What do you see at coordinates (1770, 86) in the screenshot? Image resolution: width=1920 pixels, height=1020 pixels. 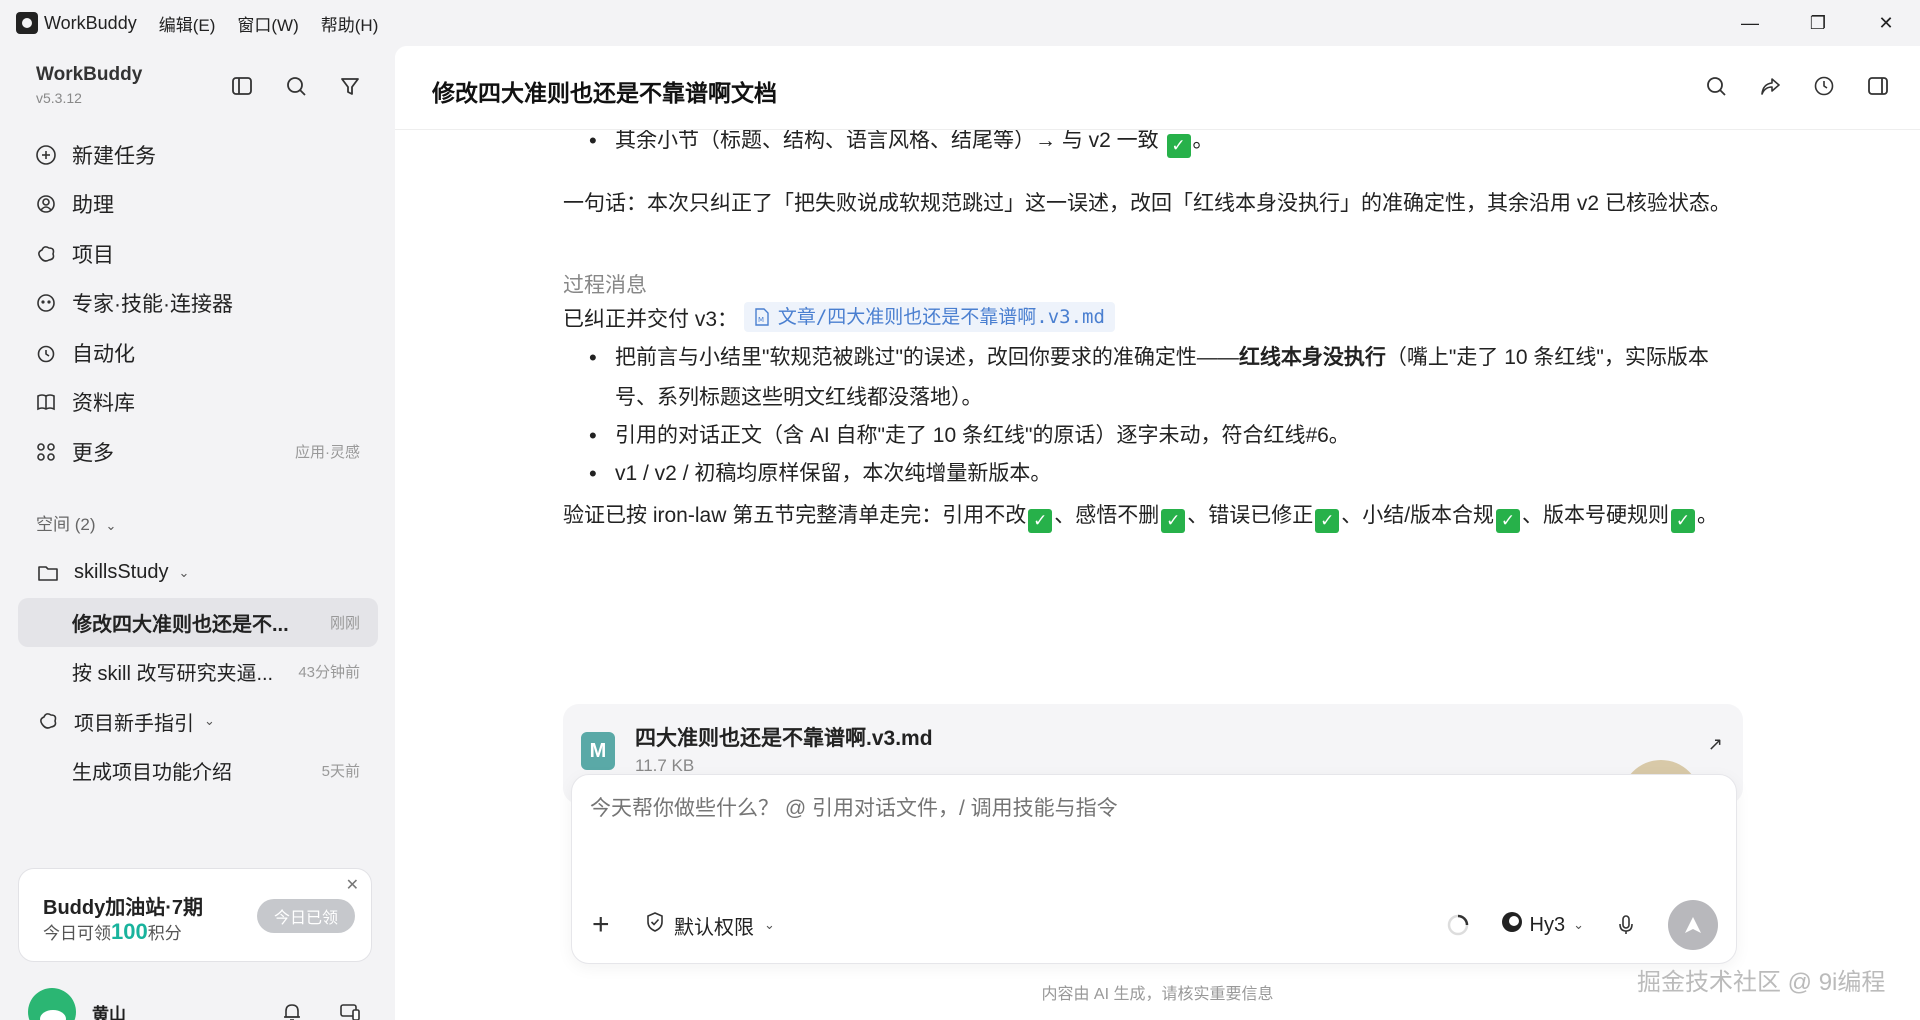 I see `share-icon` at bounding box center [1770, 86].